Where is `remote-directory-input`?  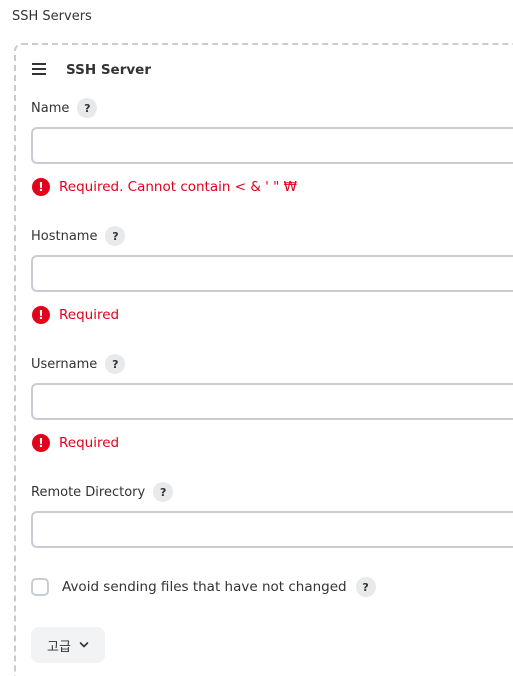
remote-directory-input is located at coordinates (272, 529).